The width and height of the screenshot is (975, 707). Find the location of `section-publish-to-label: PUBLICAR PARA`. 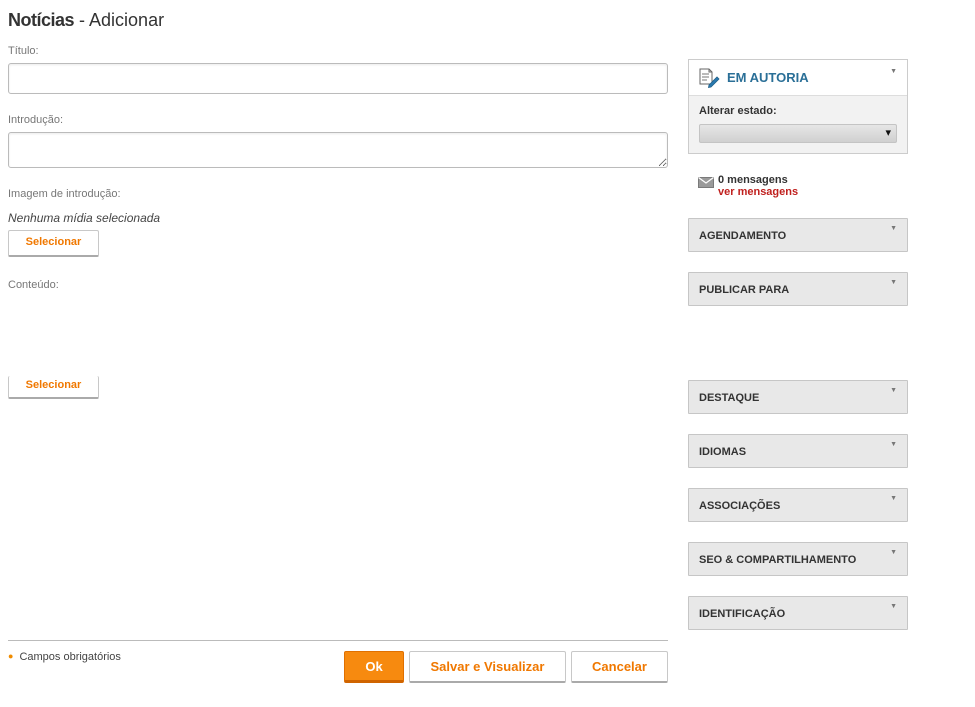

section-publish-to-label: PUBLICAR PARA is located at coordinates (744, 290).